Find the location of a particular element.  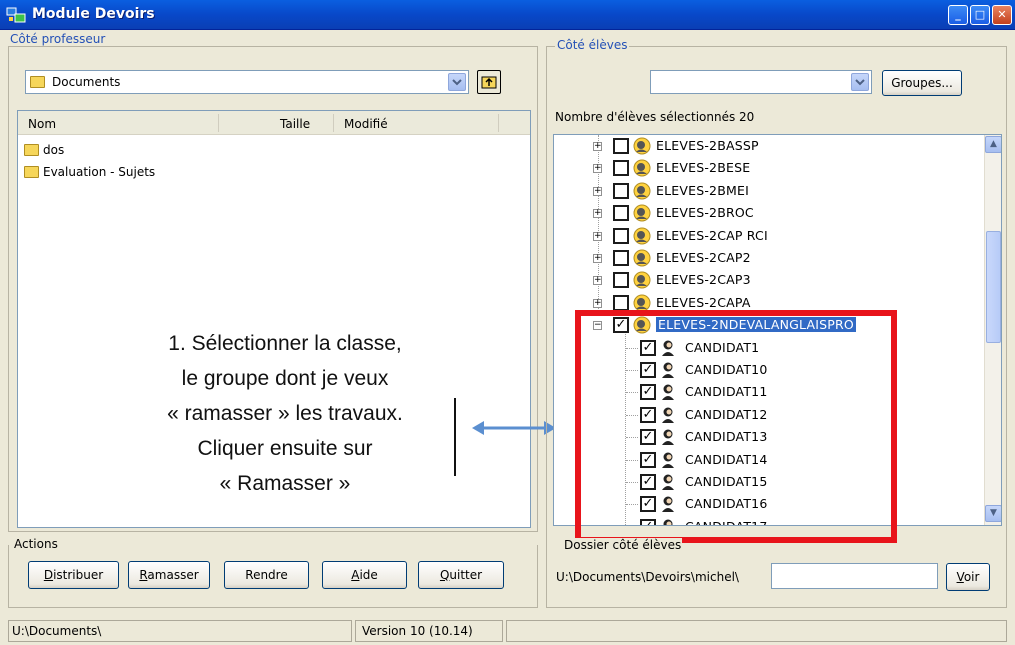

button-label: amasser is located at coordinates (173, 575).